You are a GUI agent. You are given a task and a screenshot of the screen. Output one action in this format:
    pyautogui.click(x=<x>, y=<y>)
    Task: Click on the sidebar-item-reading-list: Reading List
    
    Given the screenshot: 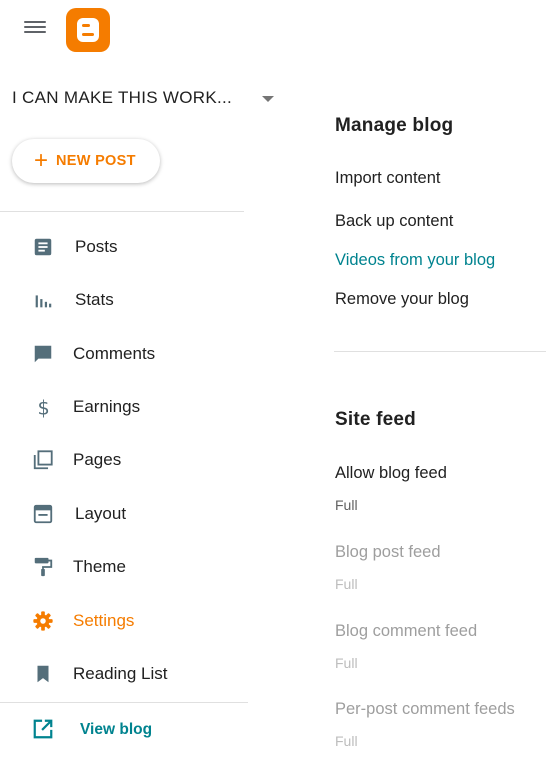 What is the action you would take?
    pyautogui.click(x=123, y=674)
    